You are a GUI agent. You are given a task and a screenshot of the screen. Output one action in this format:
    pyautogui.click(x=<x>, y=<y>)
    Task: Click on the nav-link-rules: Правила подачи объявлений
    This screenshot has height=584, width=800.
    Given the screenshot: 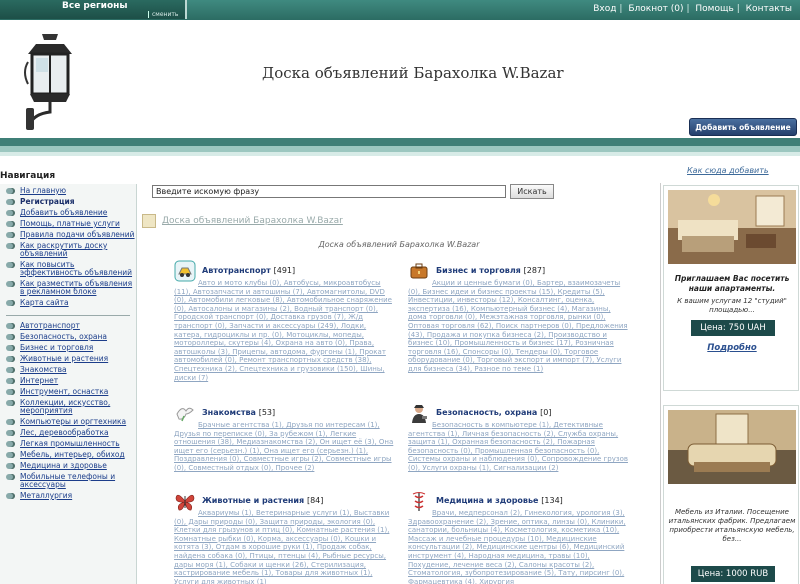 What is the action you would take?
    pyautogui.click(x=71, y=235)
    